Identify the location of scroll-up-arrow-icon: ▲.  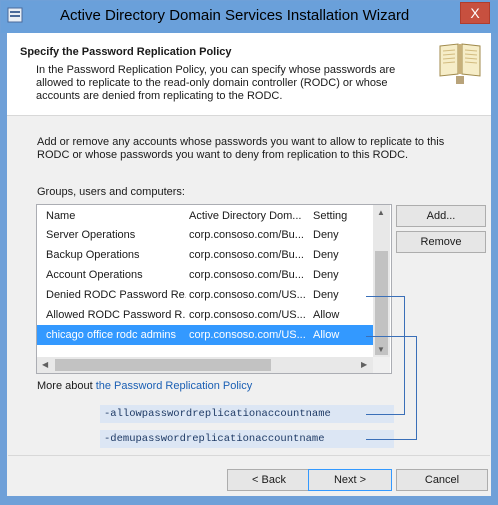
(381, 212).